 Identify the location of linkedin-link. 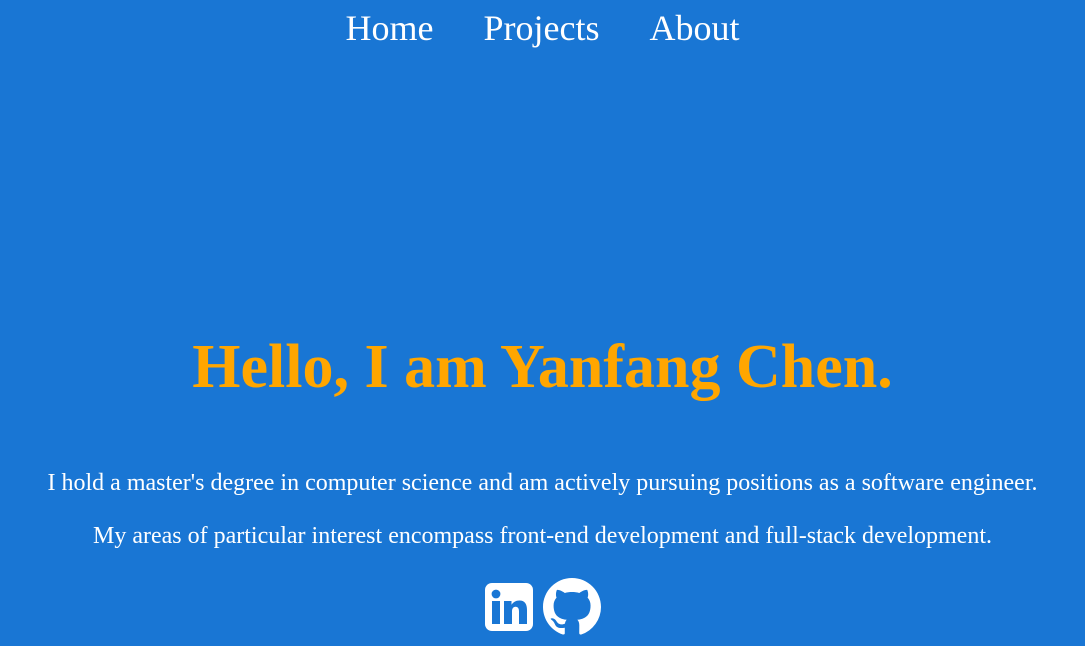
(508, 607).